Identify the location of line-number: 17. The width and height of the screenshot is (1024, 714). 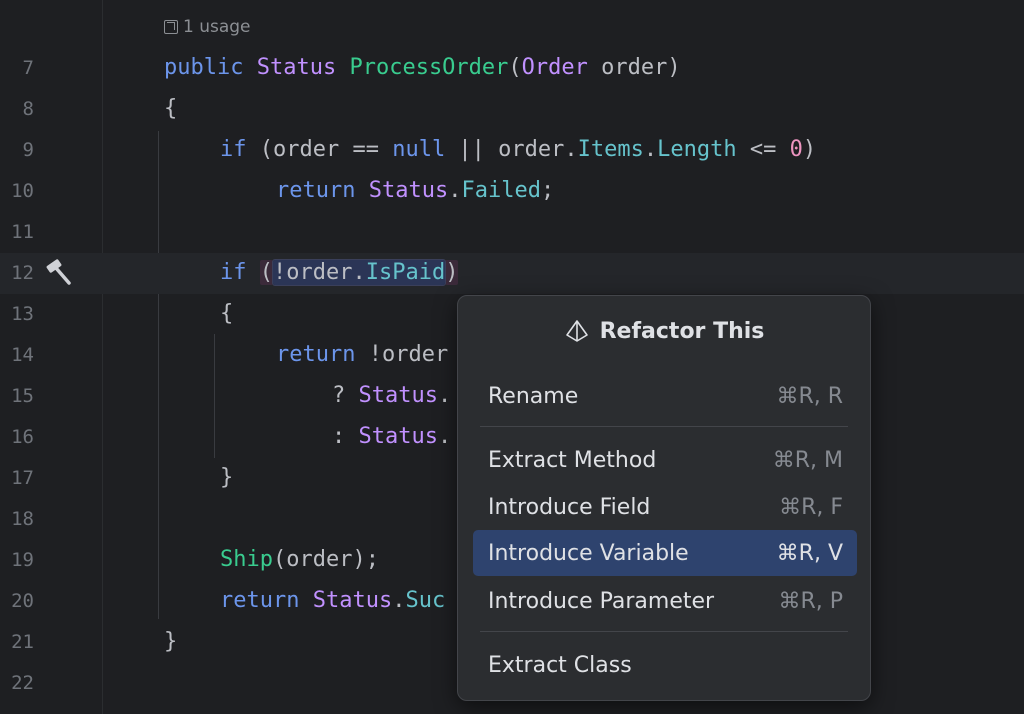
(22, 478).